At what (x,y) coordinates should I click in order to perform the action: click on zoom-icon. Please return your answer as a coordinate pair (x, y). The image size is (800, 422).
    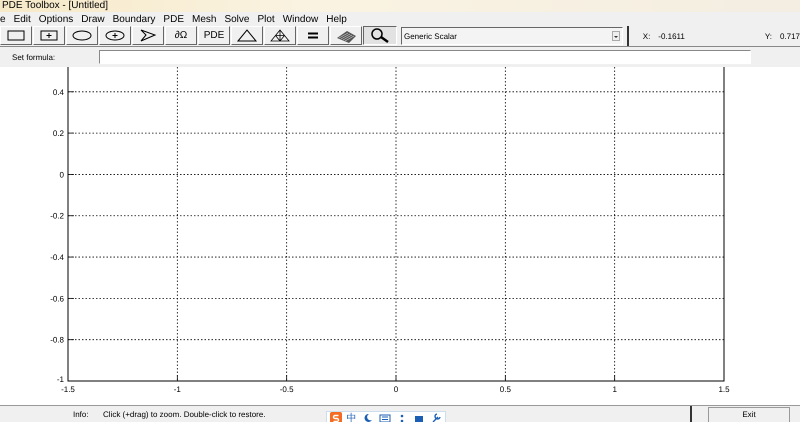
    Looking at the image, I should click on (380, 35).